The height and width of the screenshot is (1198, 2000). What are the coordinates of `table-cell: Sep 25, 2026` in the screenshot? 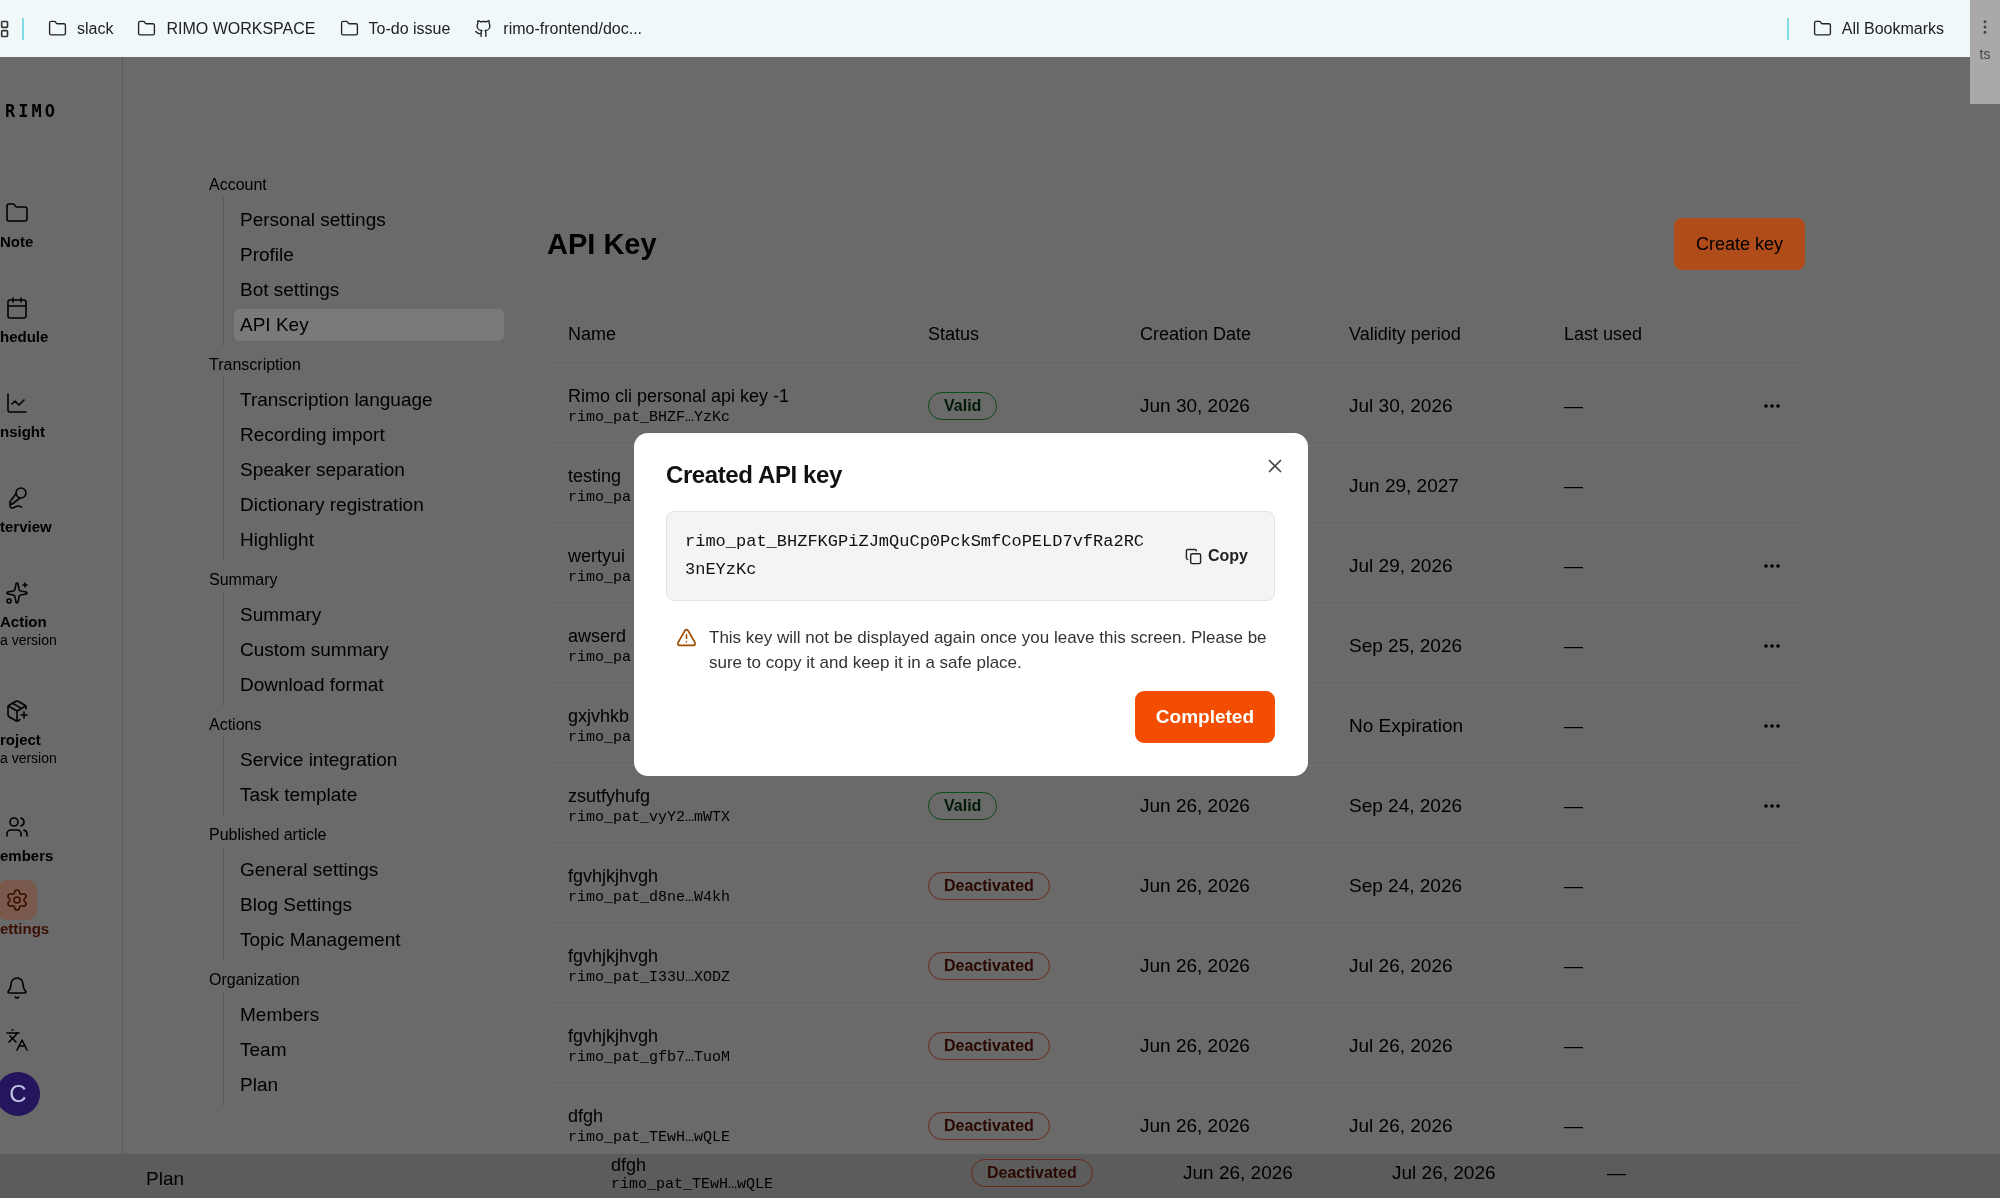 It's located at (1406, 645).